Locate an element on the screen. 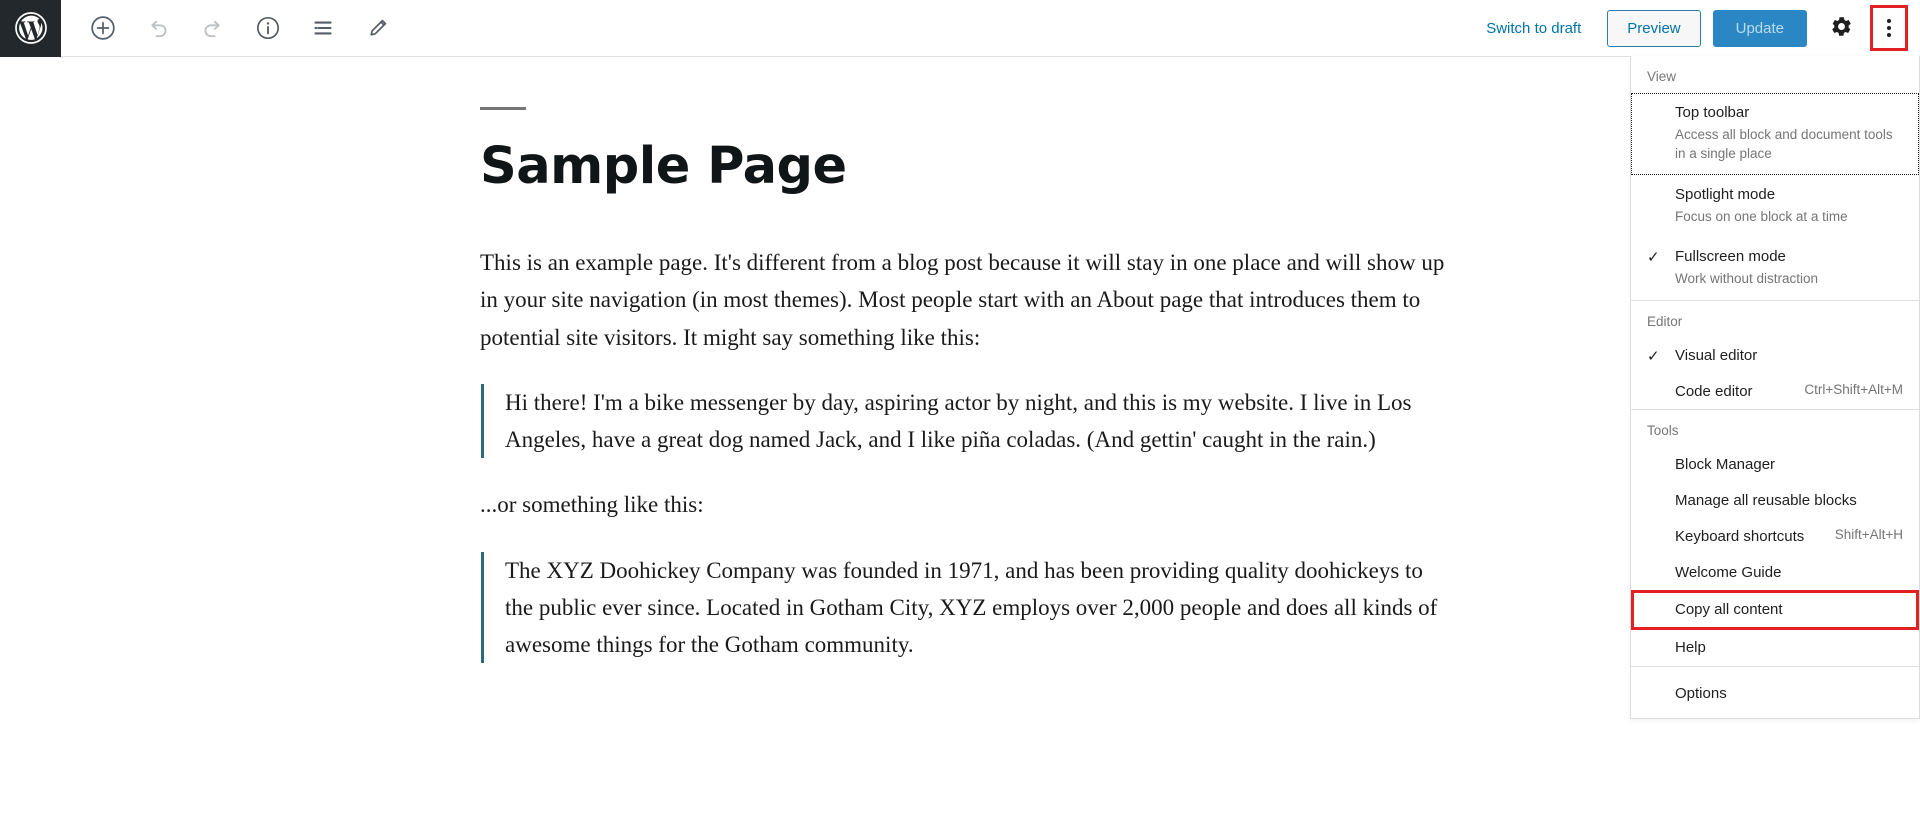 This screenshot has height=837, width=1920. menu-item-keyboard-shortcuts: Keyboard shortcuts Shift+Alt+H is located at coordinates (1775, 537).